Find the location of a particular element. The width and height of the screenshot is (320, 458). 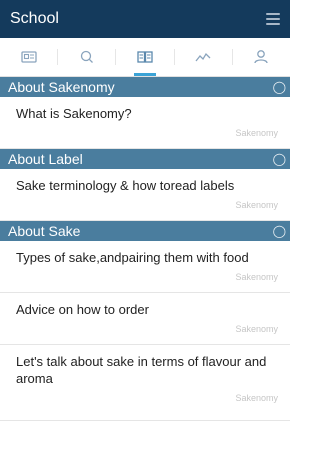

section-title: About Sakenomy is located at coordinates (61, 87).